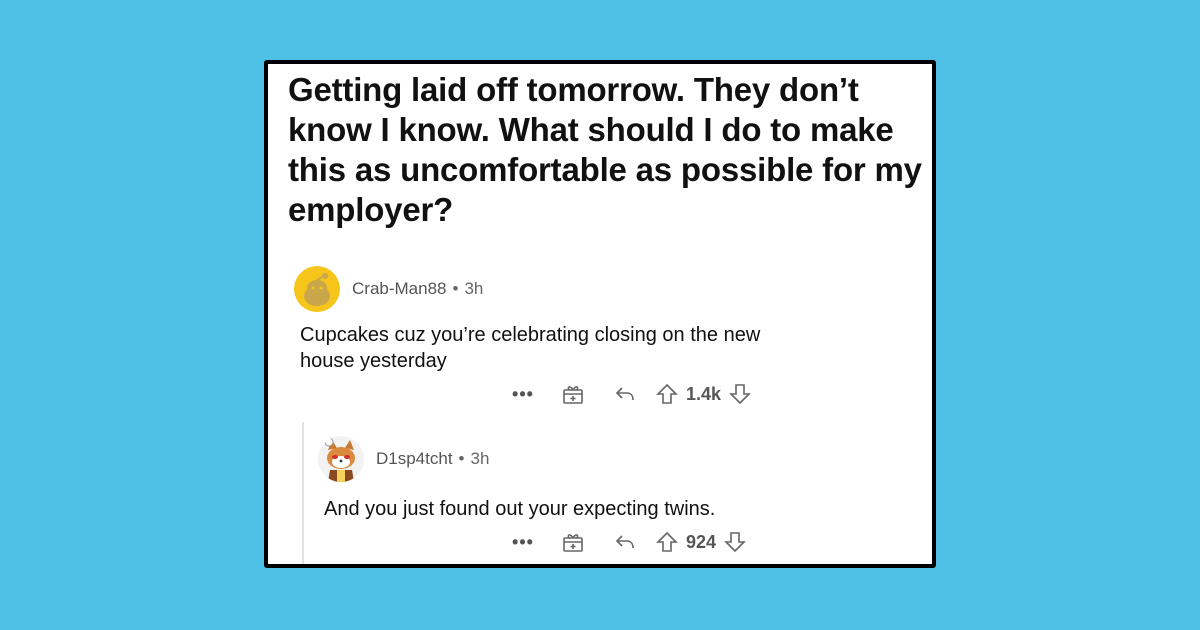 The image size is (1200, 630). I want to click on comment-header: Crab-Man88 • 3h, so click(388, 289).